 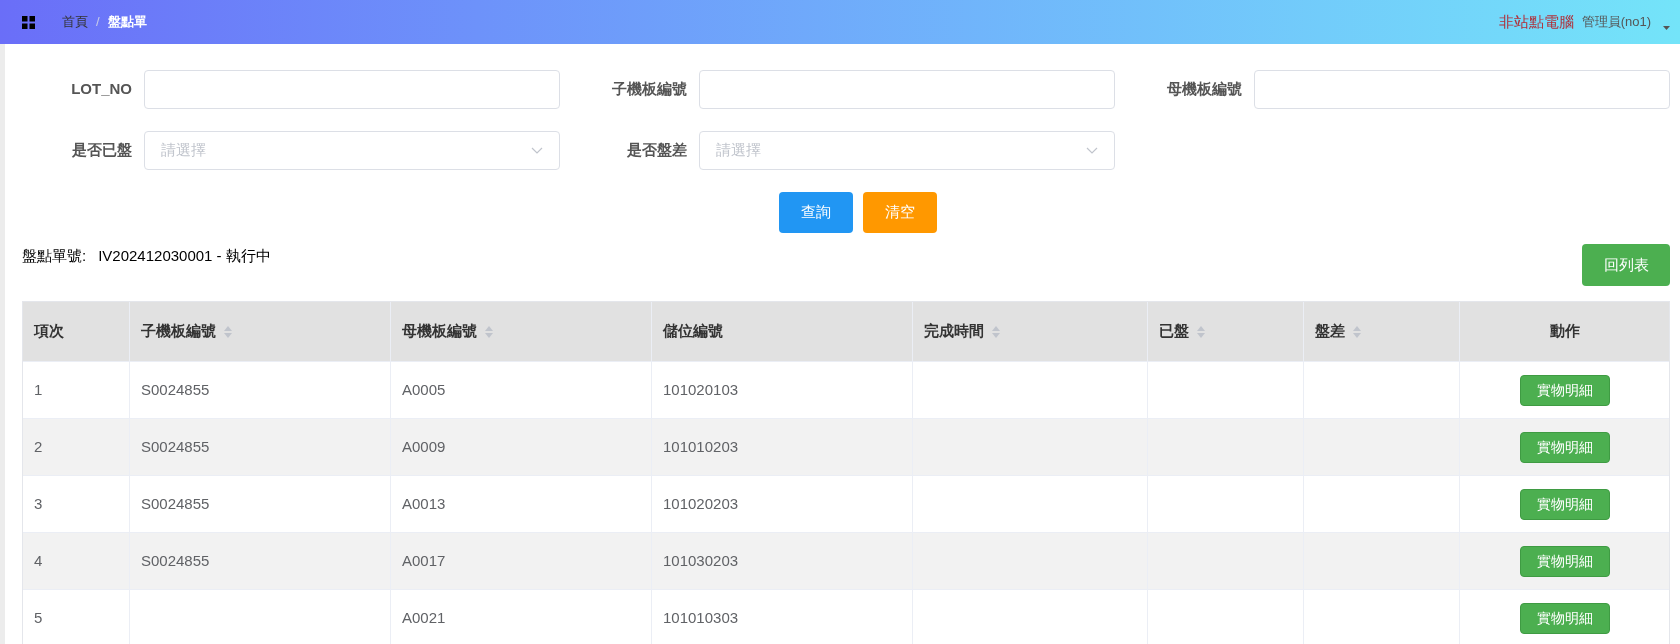 What do you see at coordinates (447, 331) in the screenshot?
I see `column-header: 母機板編號` at bounding box center [447, 331].